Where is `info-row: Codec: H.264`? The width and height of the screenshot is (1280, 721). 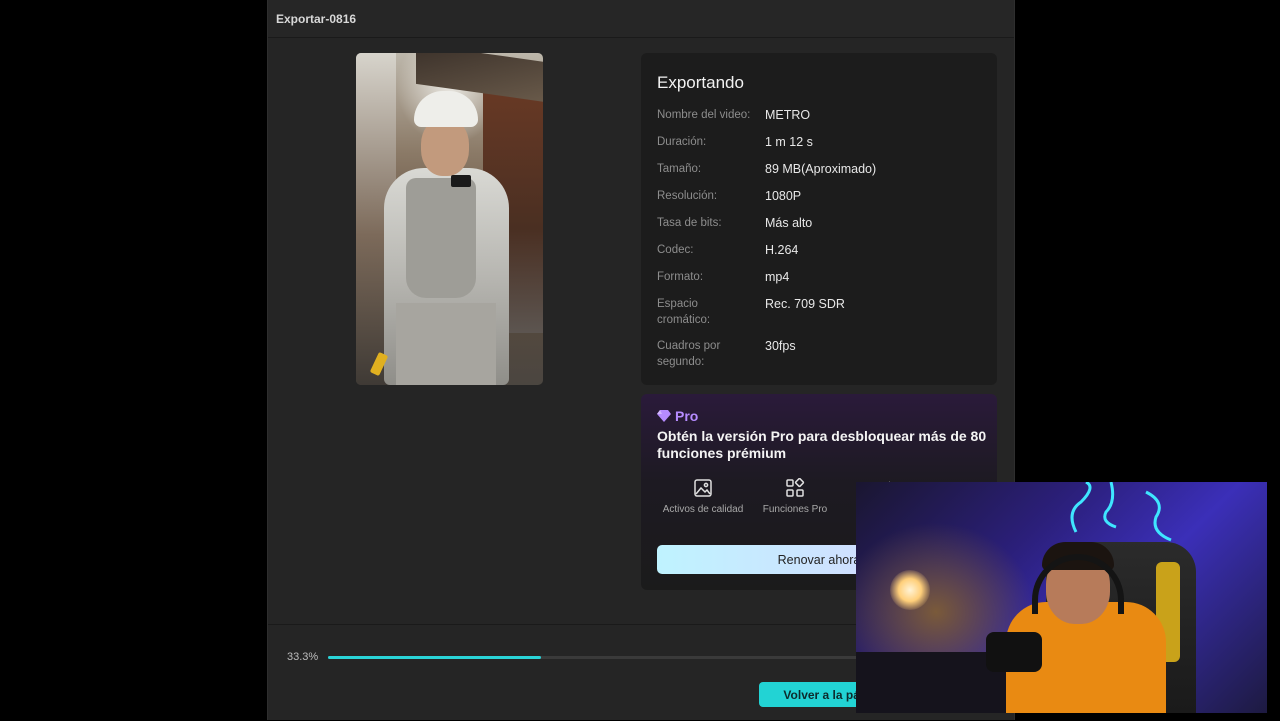 info-row: Codec: H.264 is located at coordinates (819, 250).